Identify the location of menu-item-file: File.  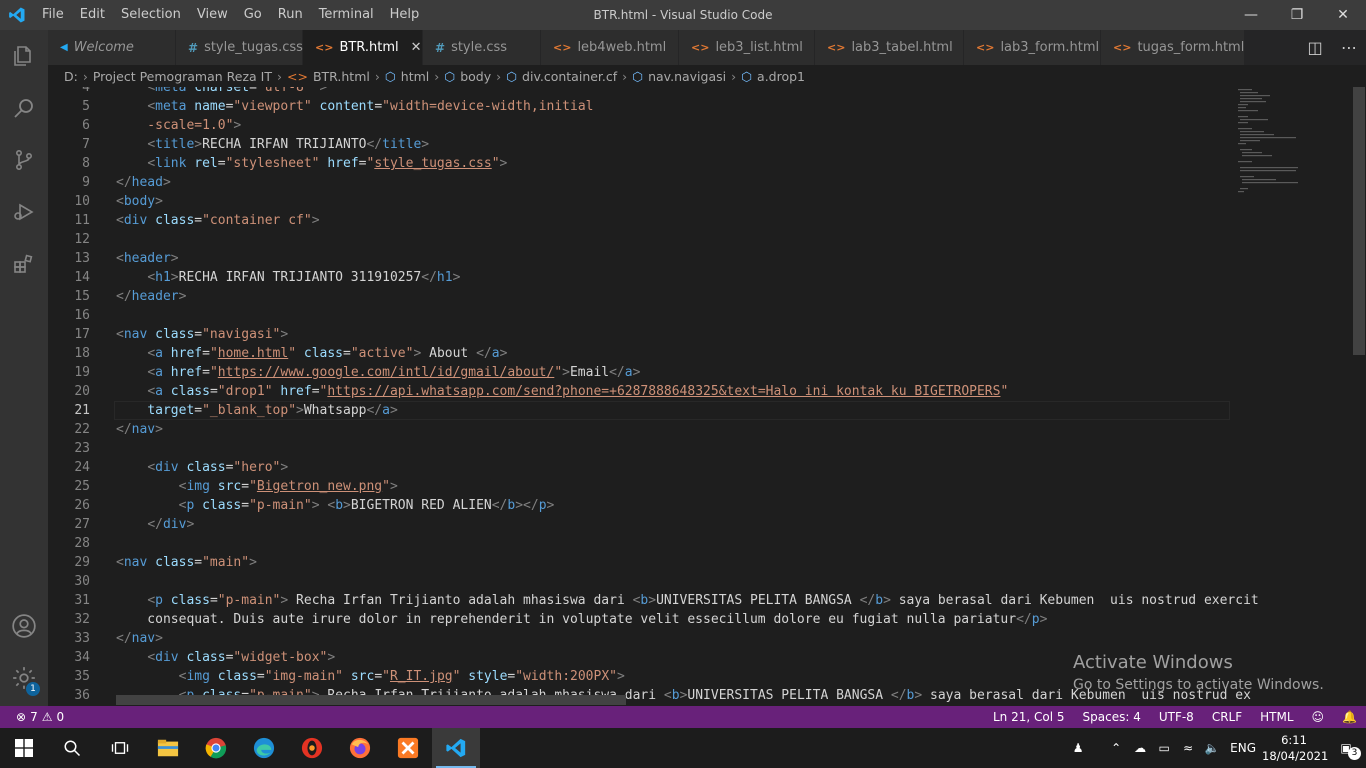
(53, 15).